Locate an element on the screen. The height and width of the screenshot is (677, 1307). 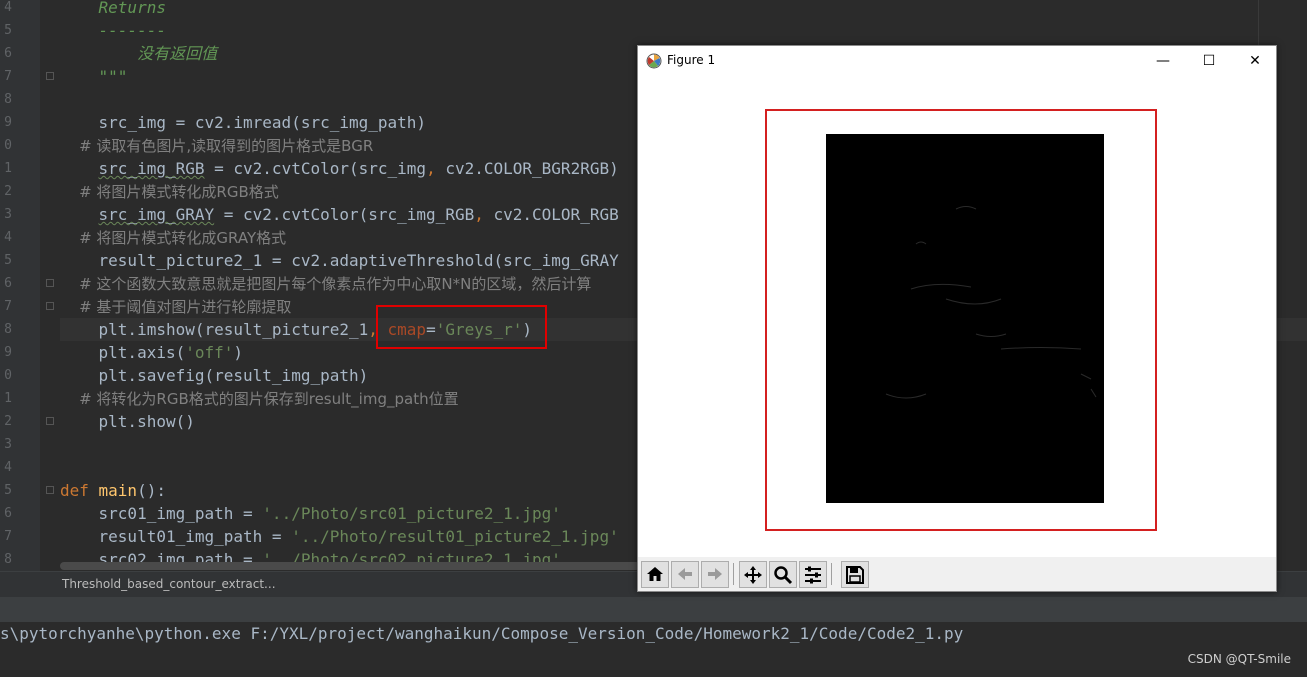
code-token: # 将图片模式转化成RGB格式 is located at coordinates (169, 192).